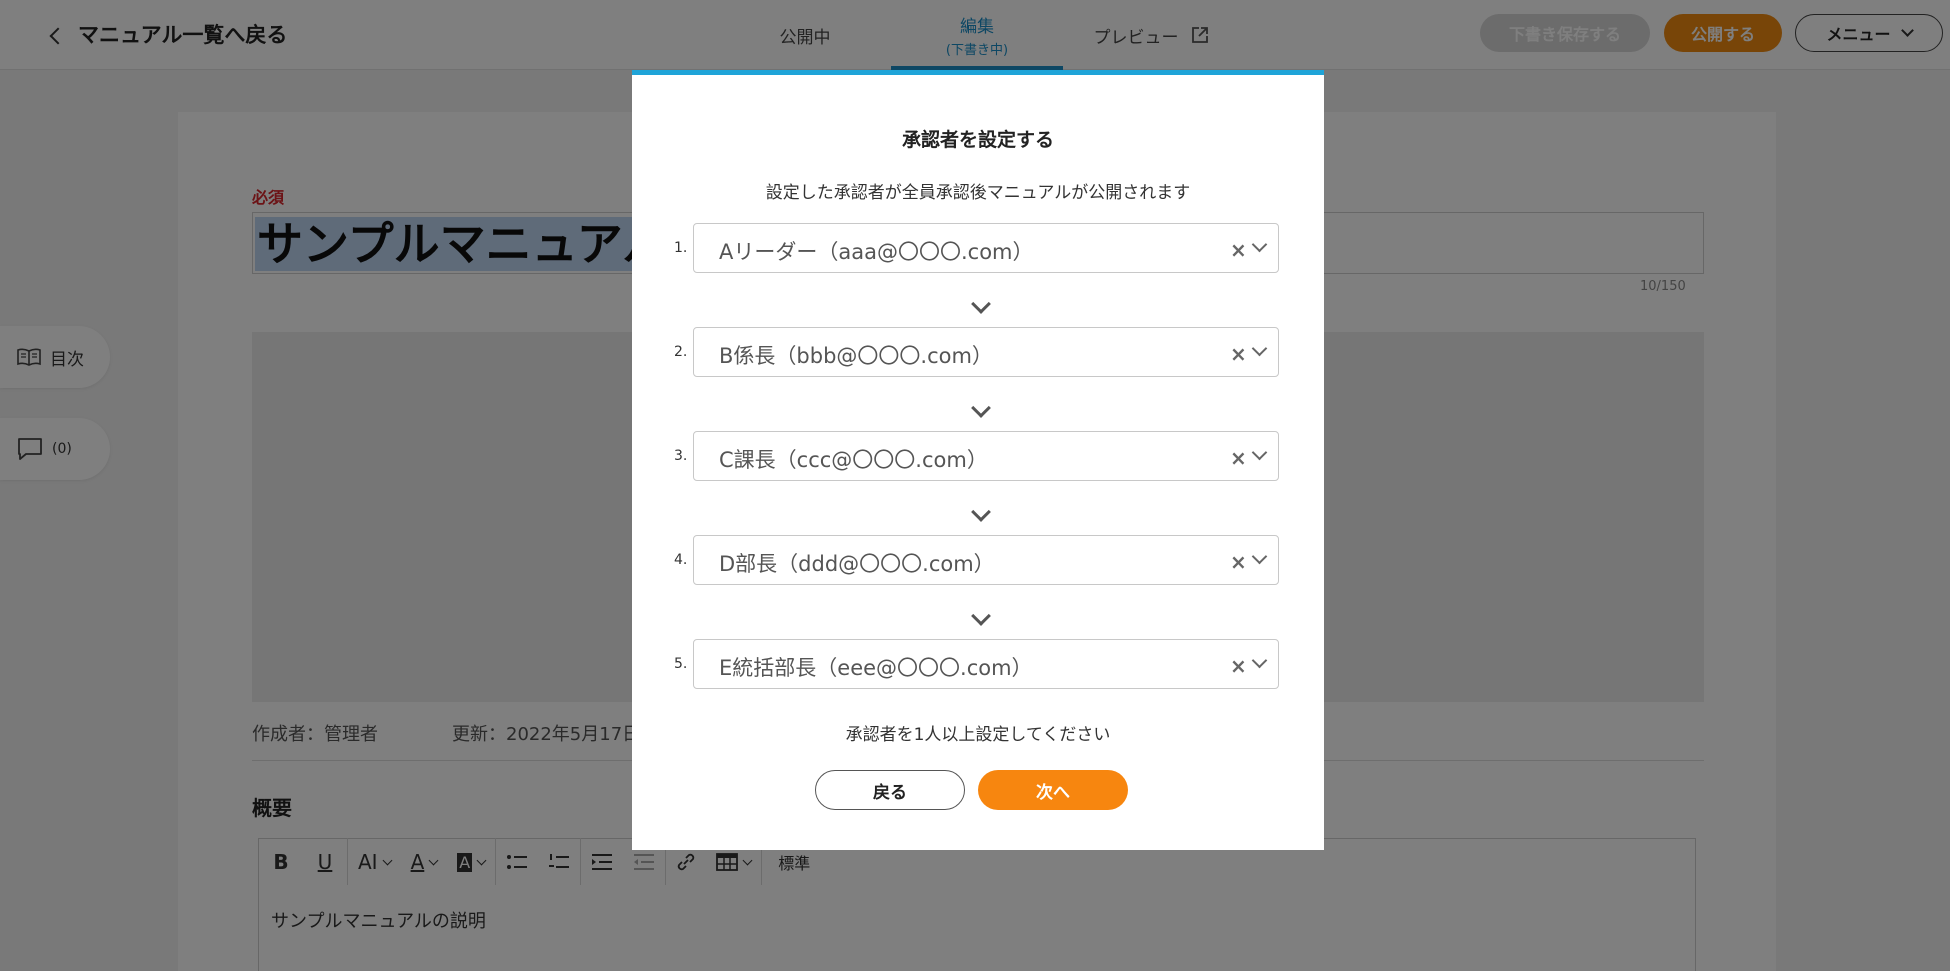 This screenshot has height=971, width=1950. Describe the element at coordinates (890, 790) in the screenshot. I see `back-button: 戻る` at that location.